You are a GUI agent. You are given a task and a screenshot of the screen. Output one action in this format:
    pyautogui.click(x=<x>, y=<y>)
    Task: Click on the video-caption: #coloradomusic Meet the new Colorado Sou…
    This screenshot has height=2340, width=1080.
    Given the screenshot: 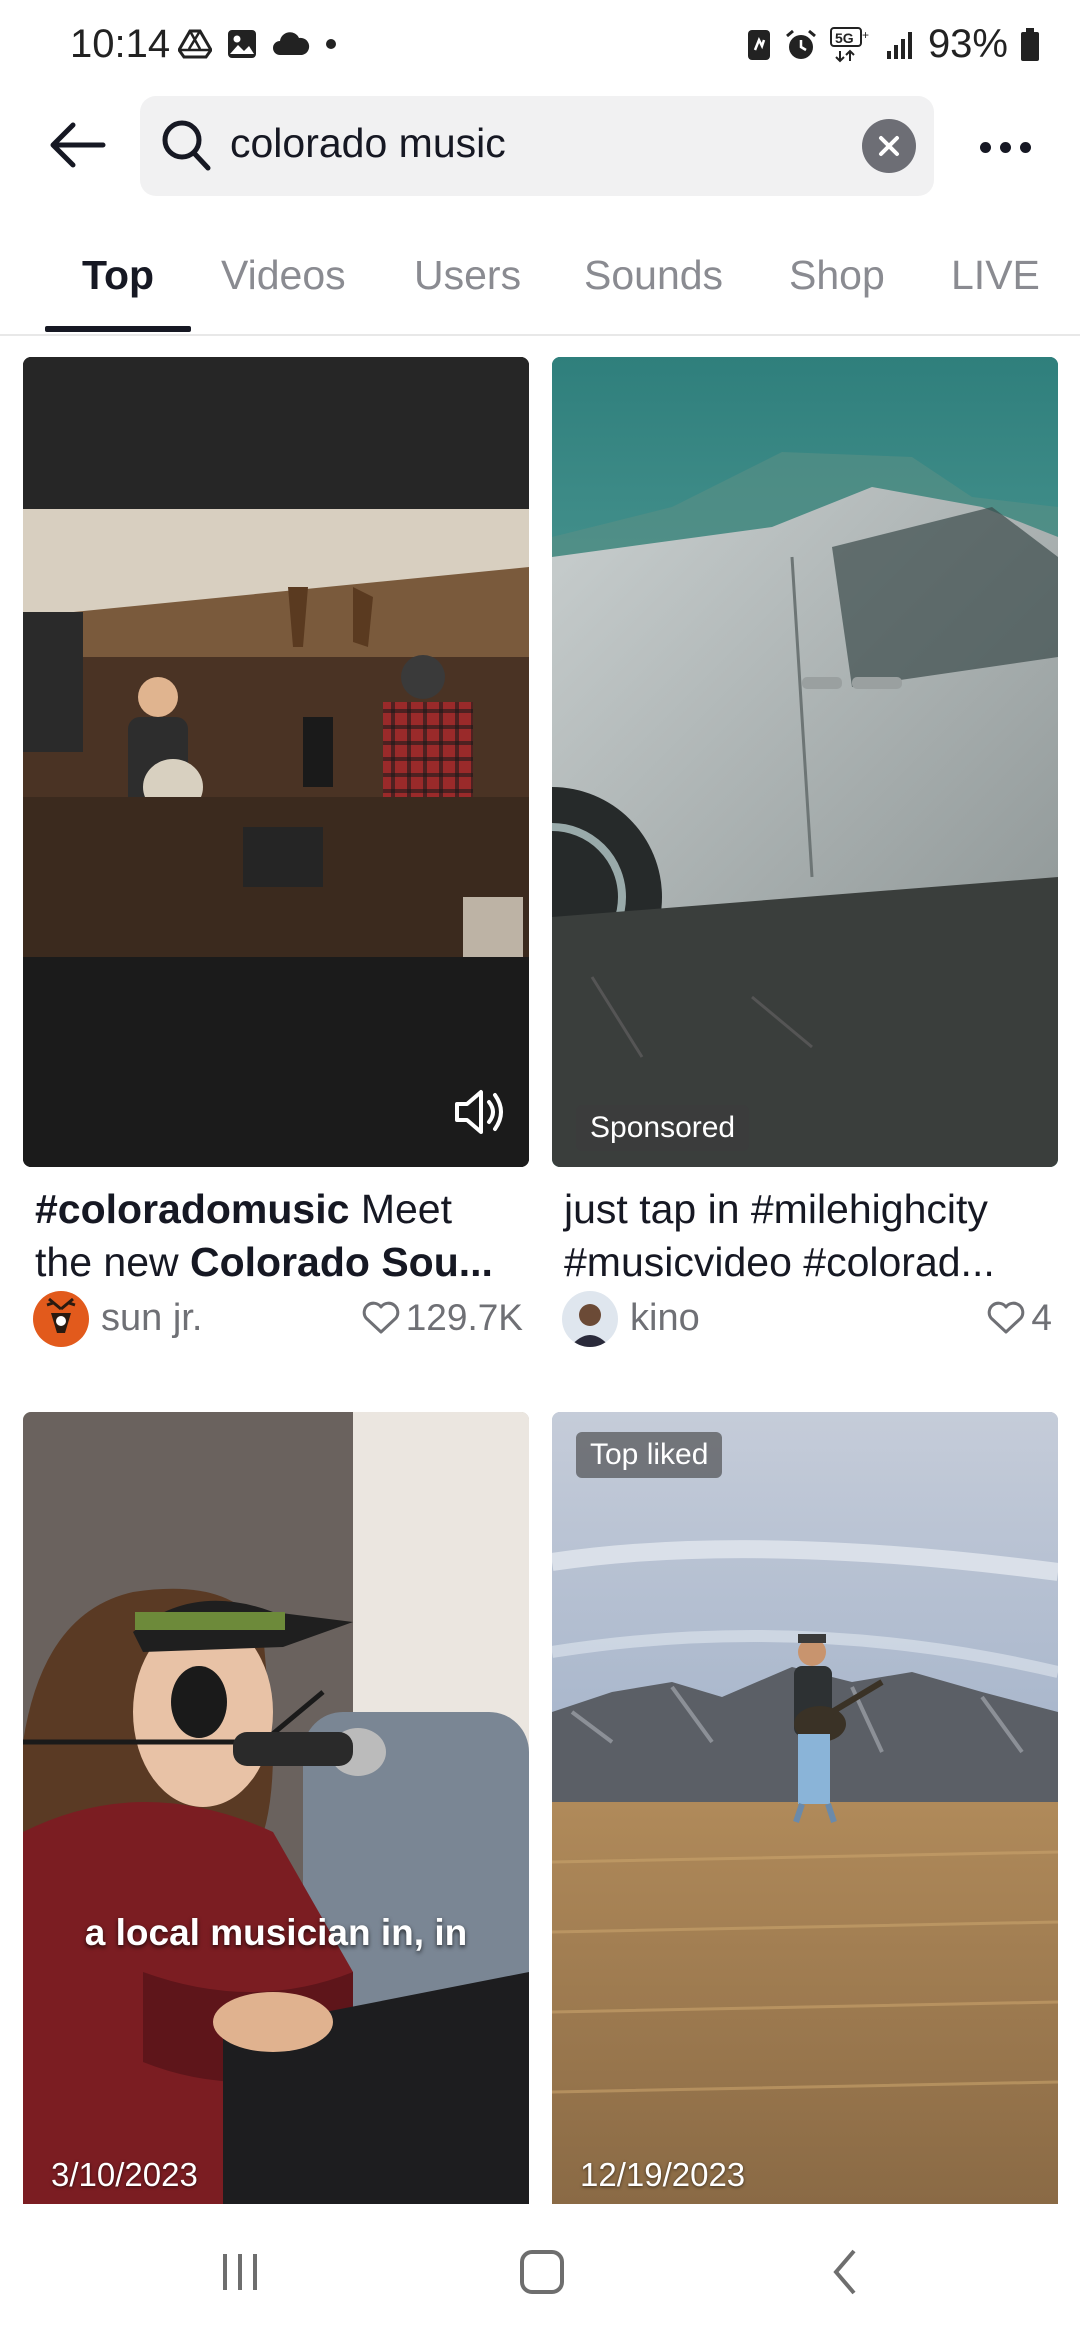 What is the action you would take?
    pyautogui.click(x=277, y=1236)
    